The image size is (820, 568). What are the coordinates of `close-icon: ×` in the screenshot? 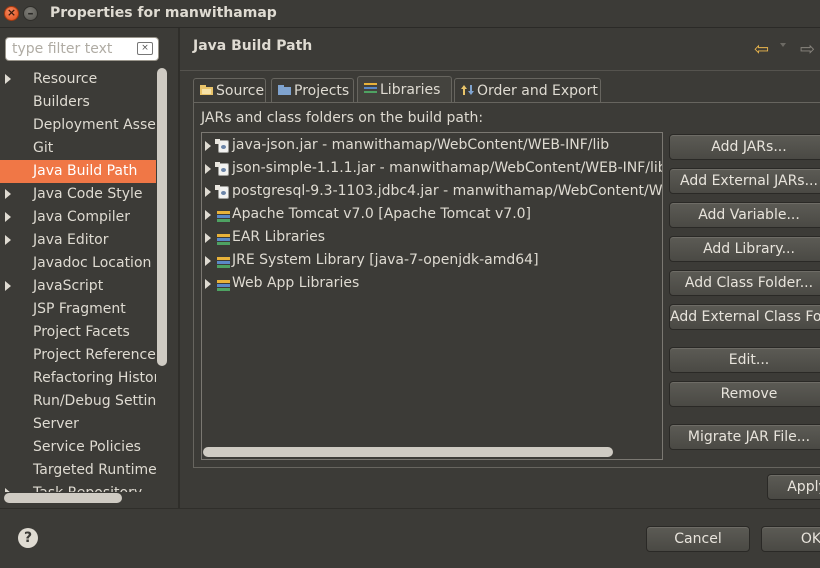 It's located at (11, 12).